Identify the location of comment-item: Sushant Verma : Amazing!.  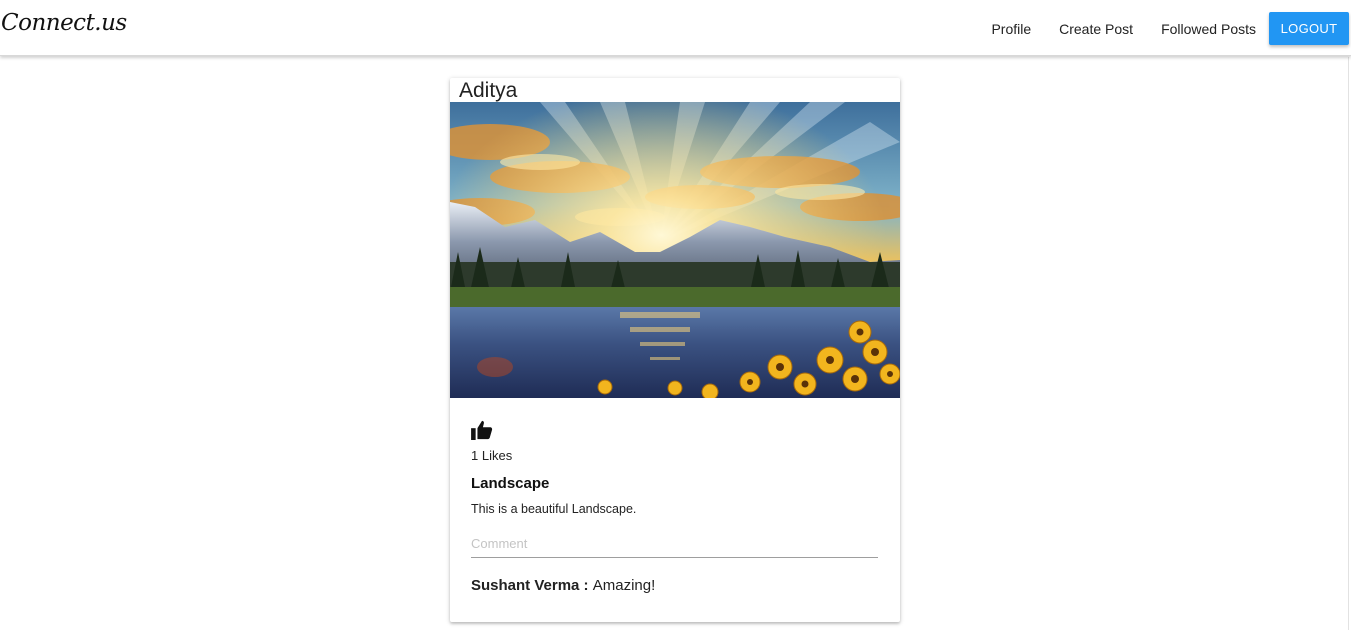
(563, 585).